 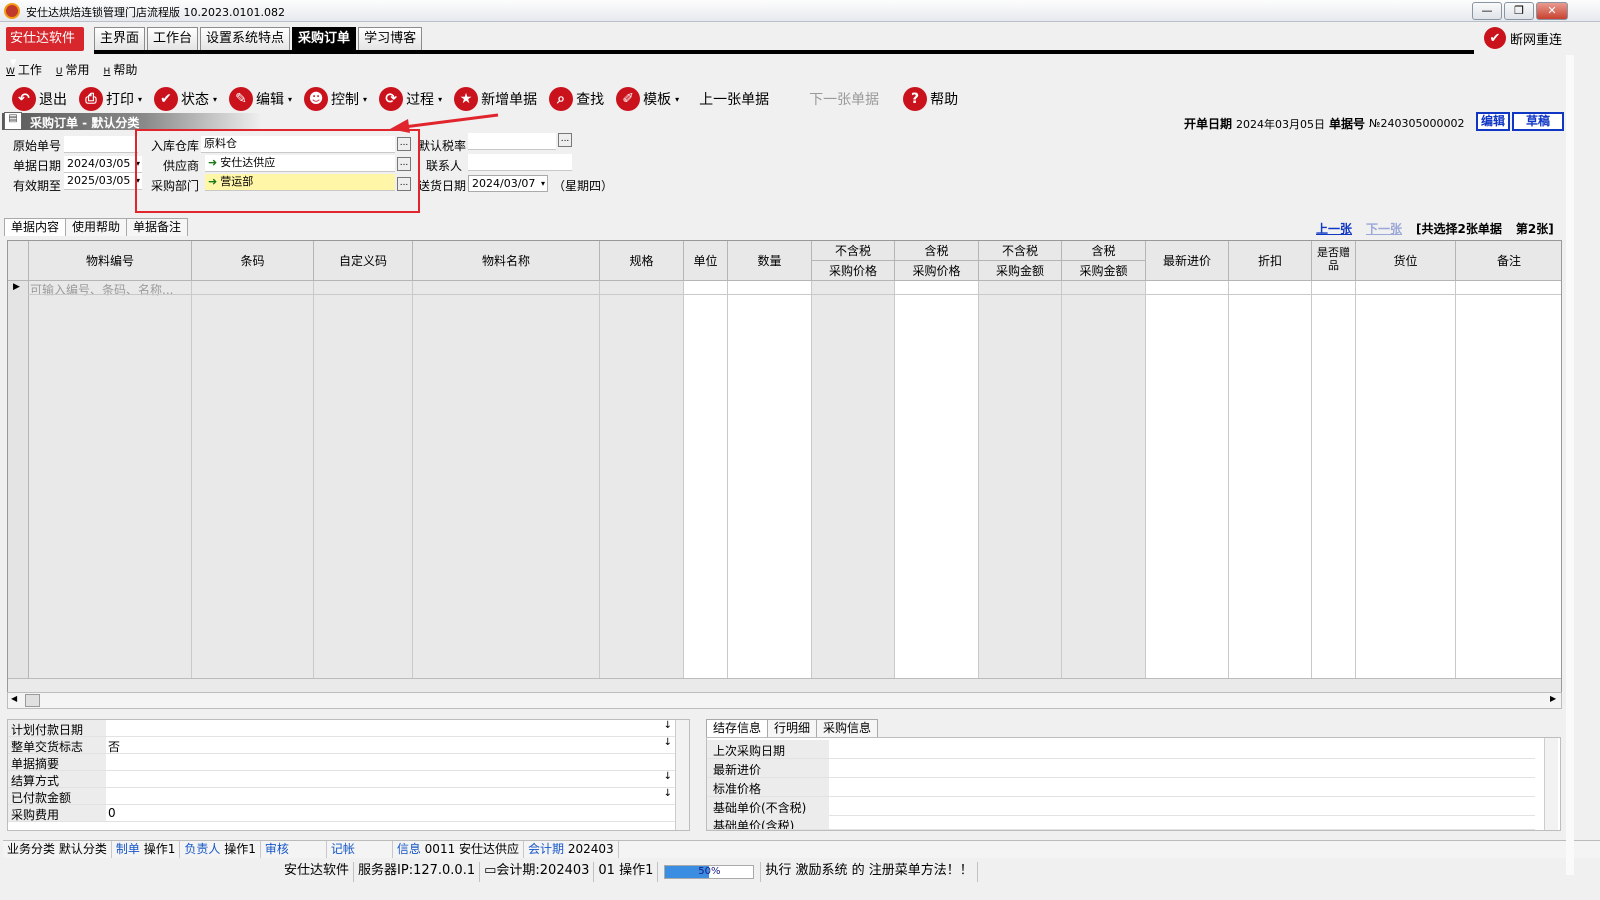 What do you see at coordinates (245, 39) in the screenshot?
I see `tab-system-settings: 设置系统特点` at bounding box center [245, 39].